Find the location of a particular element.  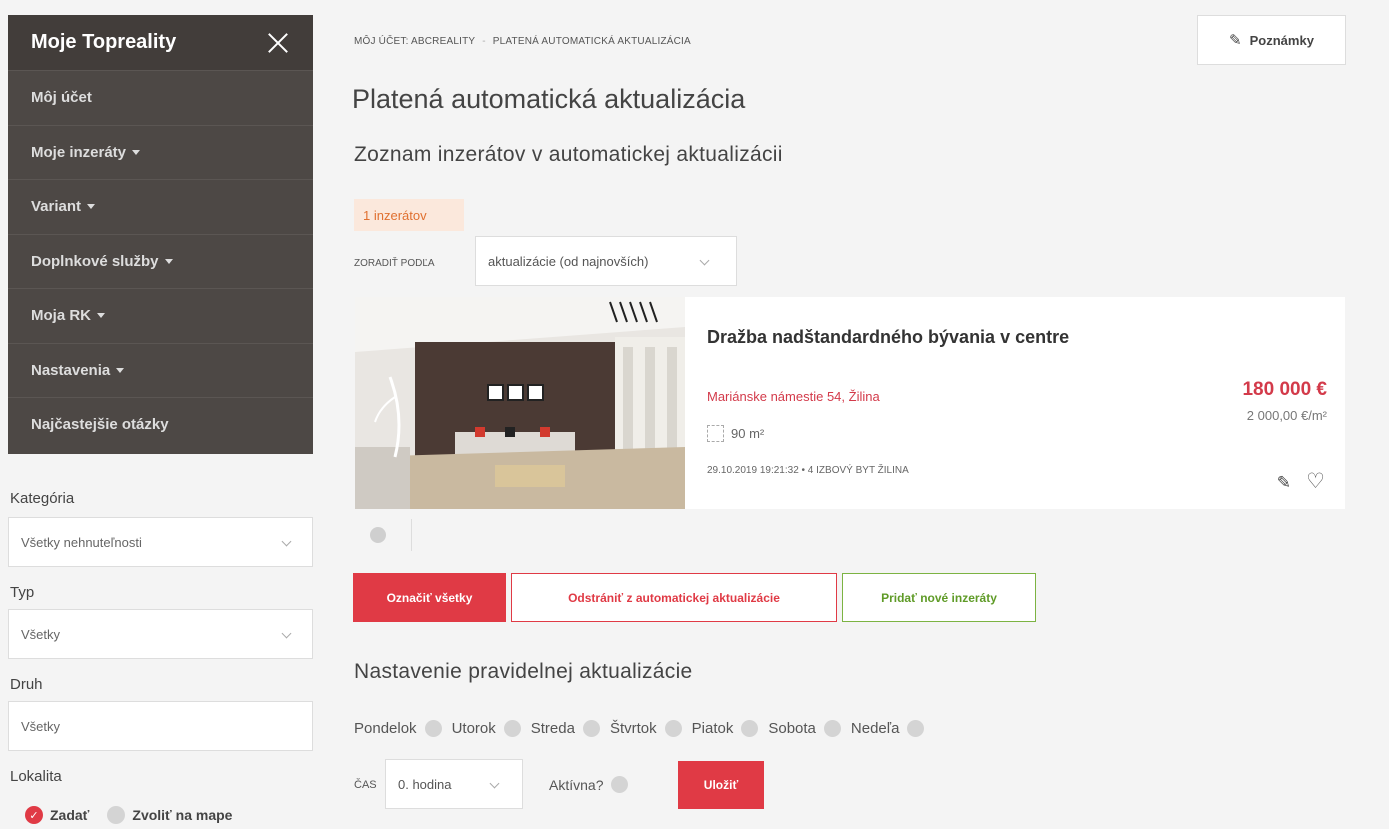

save-button: Uložiť is located at coordinates (721, 785).